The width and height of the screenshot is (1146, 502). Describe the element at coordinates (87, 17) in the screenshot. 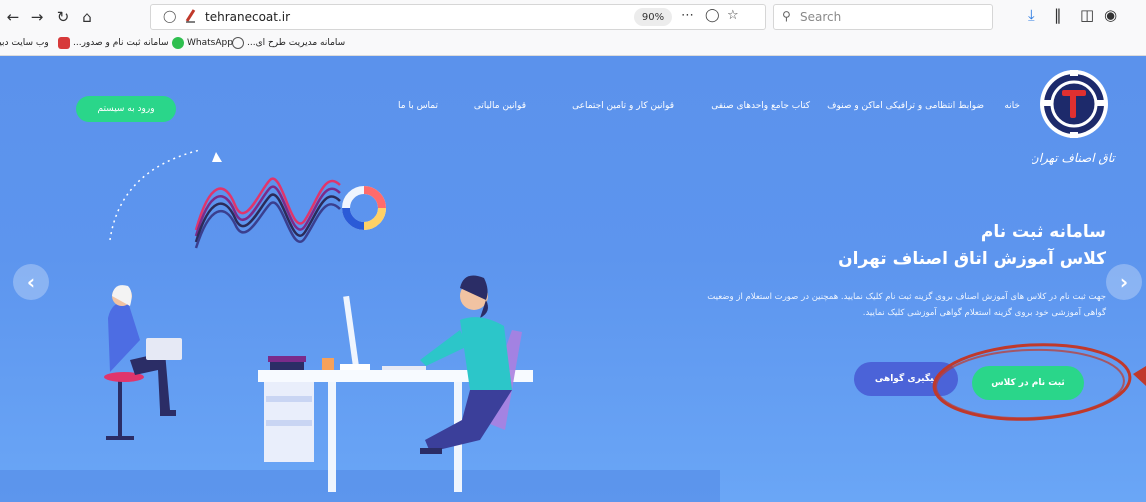

I see `home-icon: ⌂` at that location.